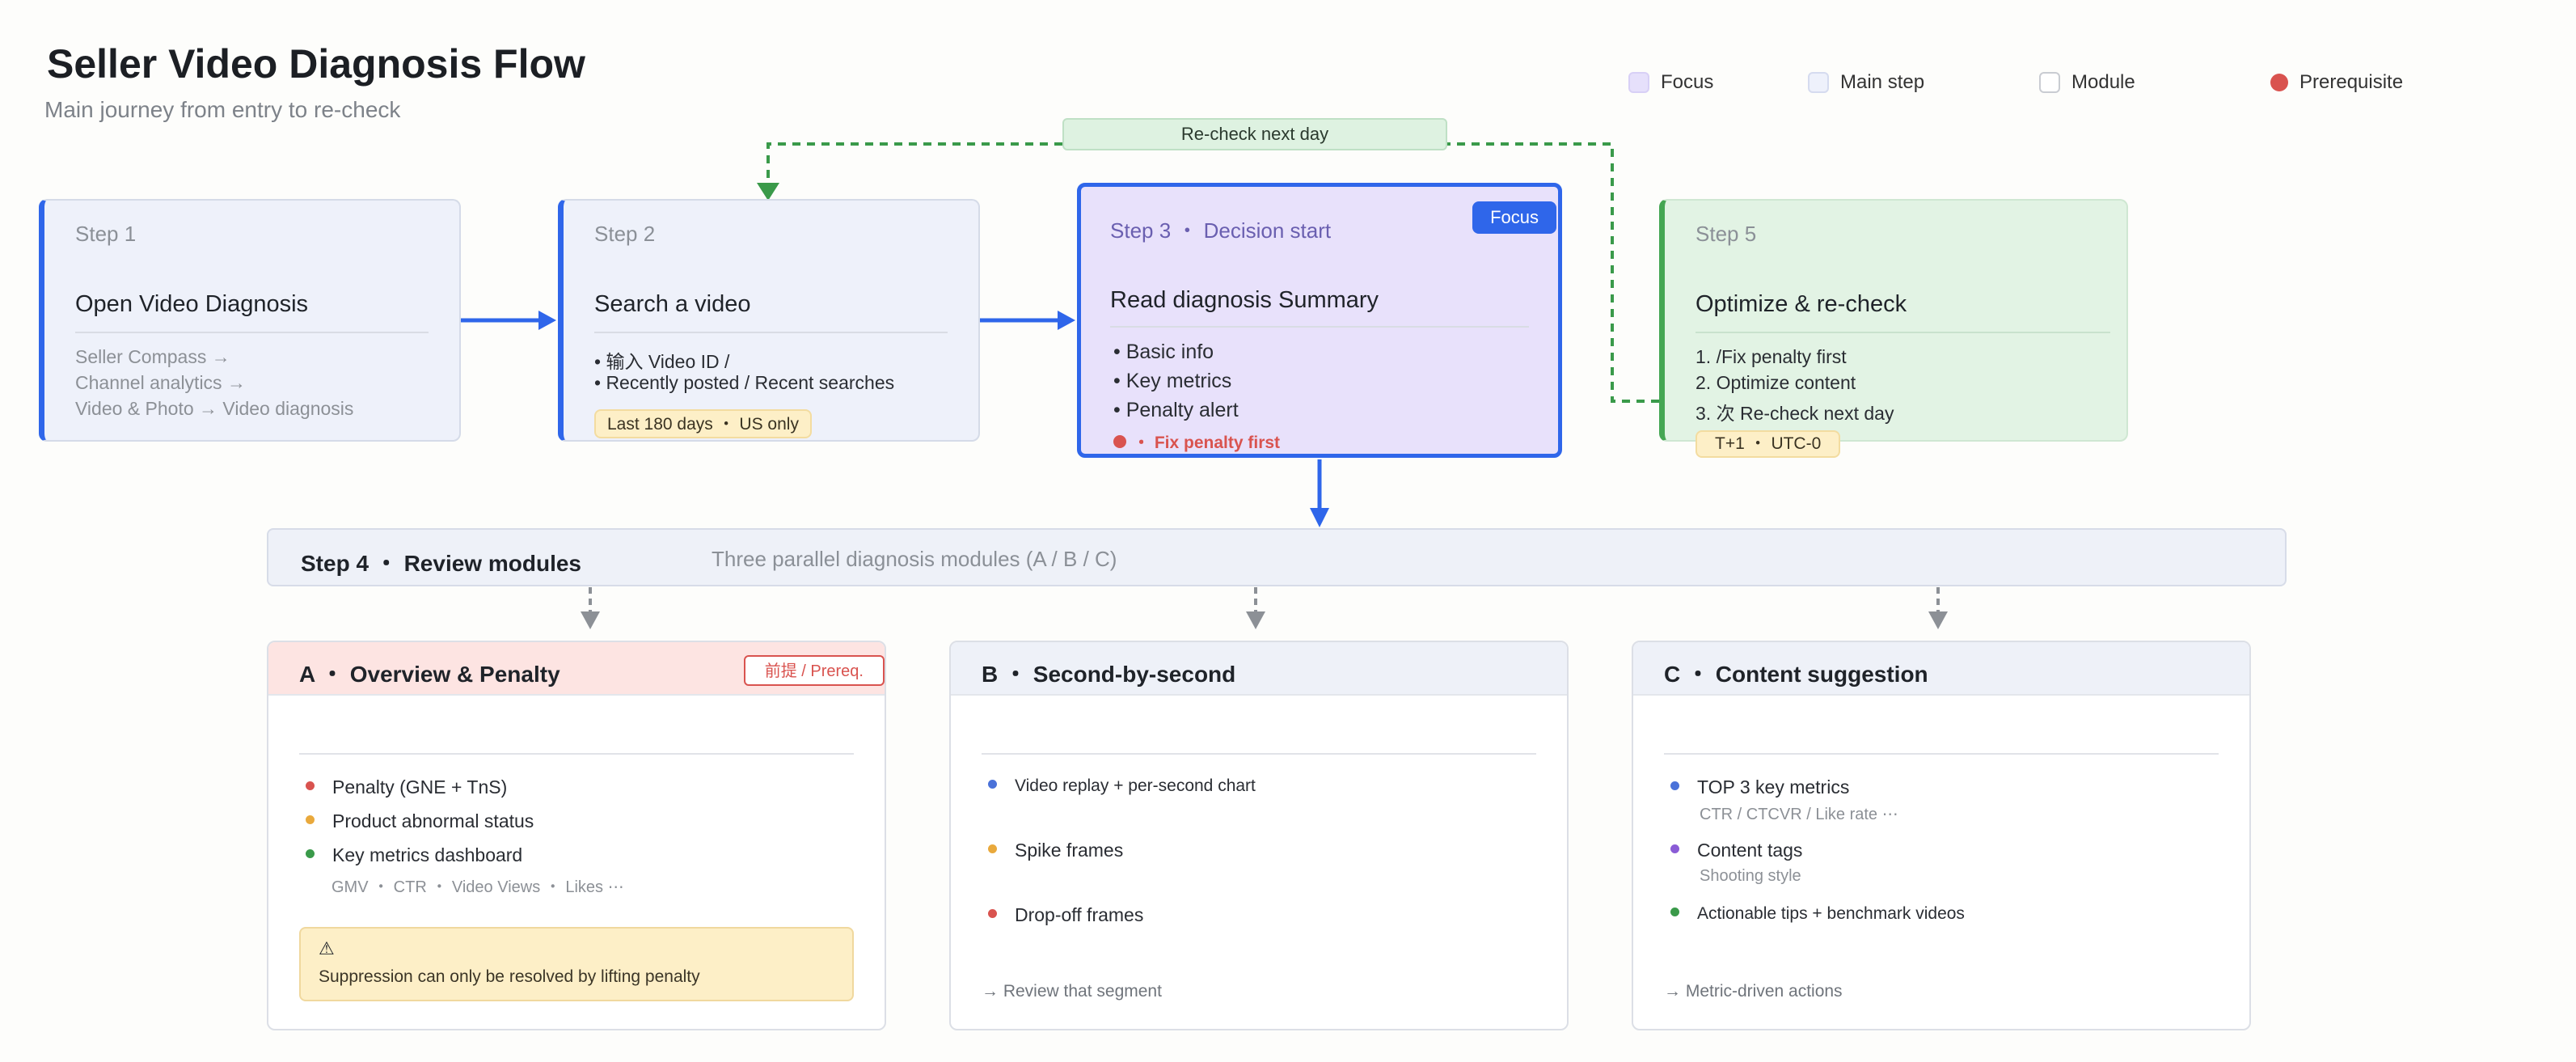 The width and height of the screenshot is (2576, 1062). I want to click on step-2-scope-tag: Last 180 days ・ US only, so click(703, 423).